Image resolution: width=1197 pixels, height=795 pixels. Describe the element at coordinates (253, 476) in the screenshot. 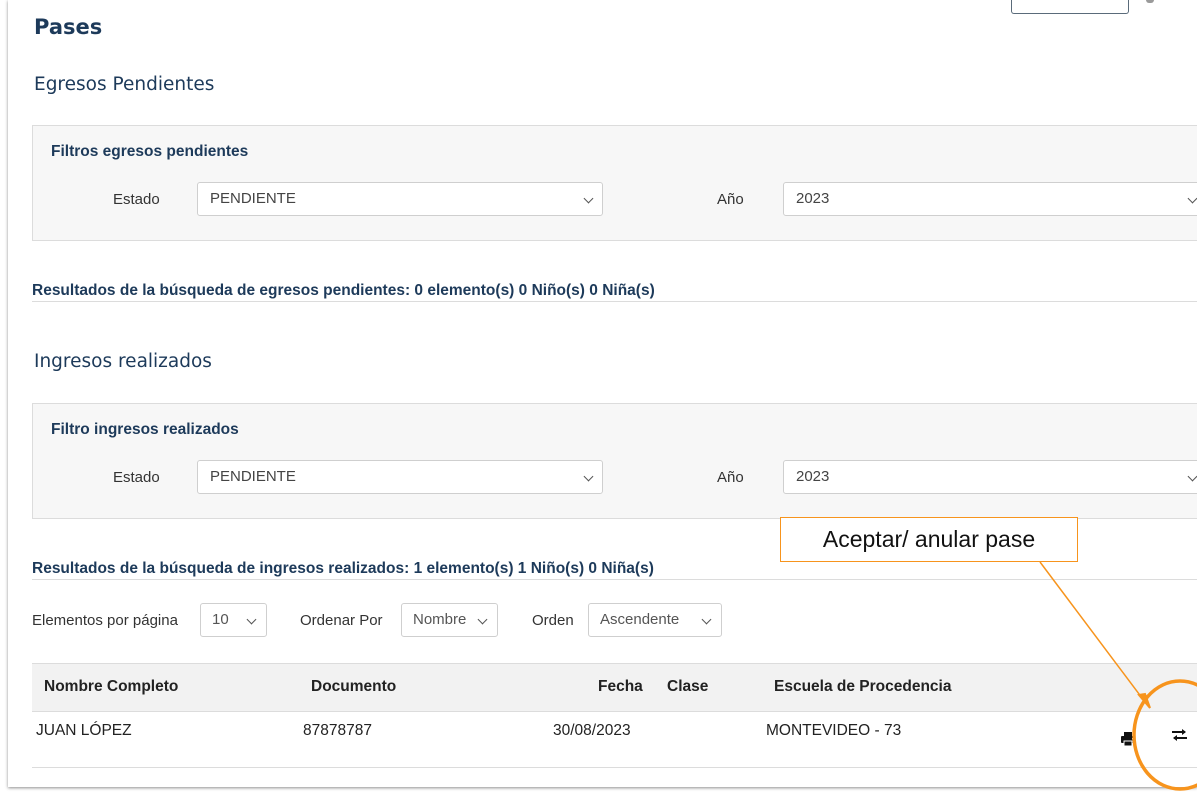

I see `ingresos-estado-value: PENDIENTE` at that location.